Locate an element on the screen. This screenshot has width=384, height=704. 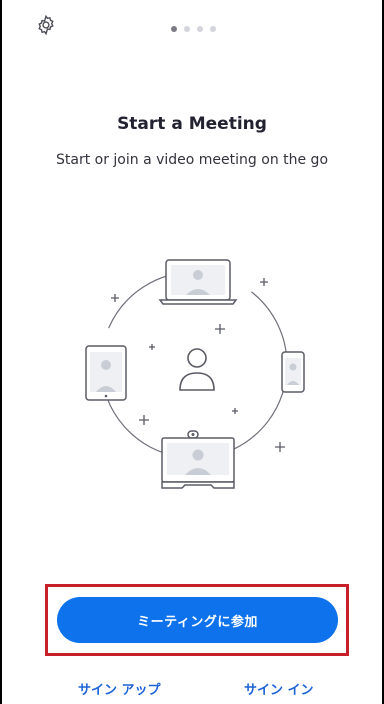
gear-icon is located at coordinates (46, 25).